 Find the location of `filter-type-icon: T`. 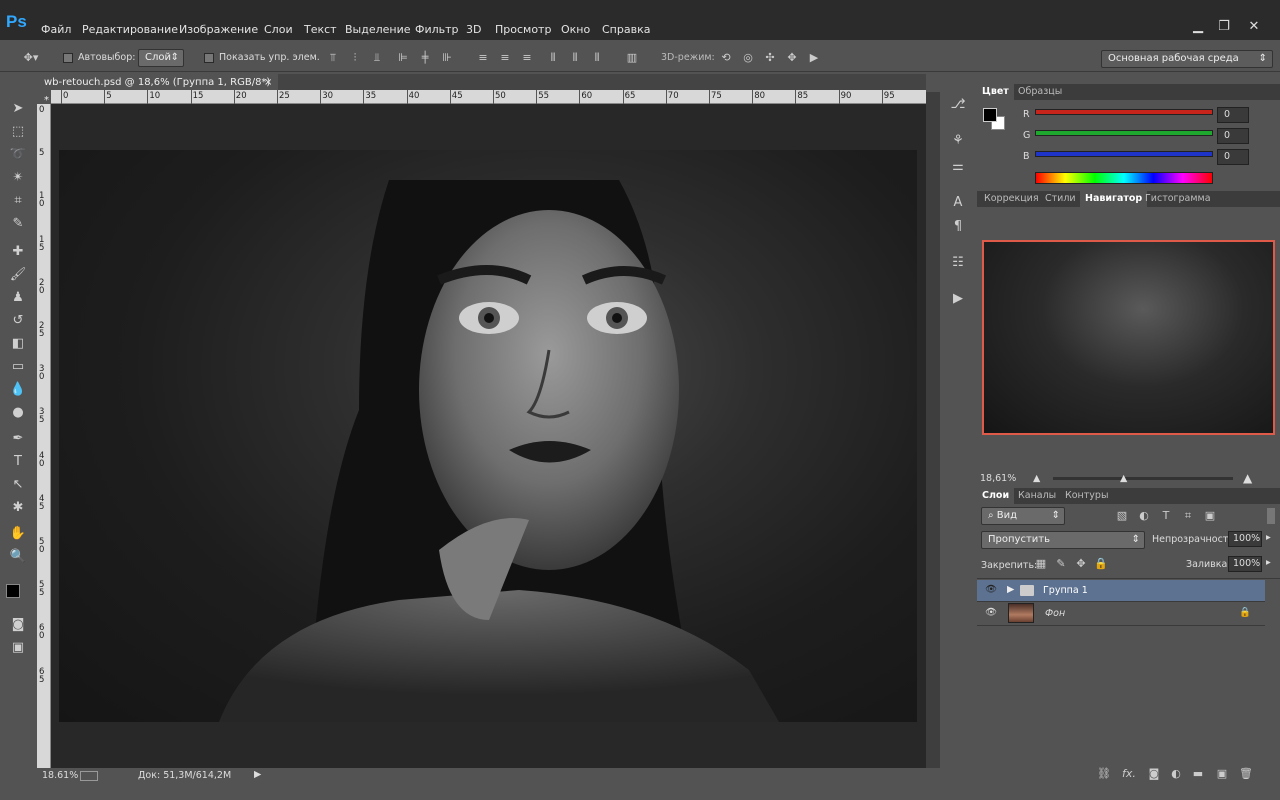

filter-type-icon: T is located at coordinates (1166, 516).